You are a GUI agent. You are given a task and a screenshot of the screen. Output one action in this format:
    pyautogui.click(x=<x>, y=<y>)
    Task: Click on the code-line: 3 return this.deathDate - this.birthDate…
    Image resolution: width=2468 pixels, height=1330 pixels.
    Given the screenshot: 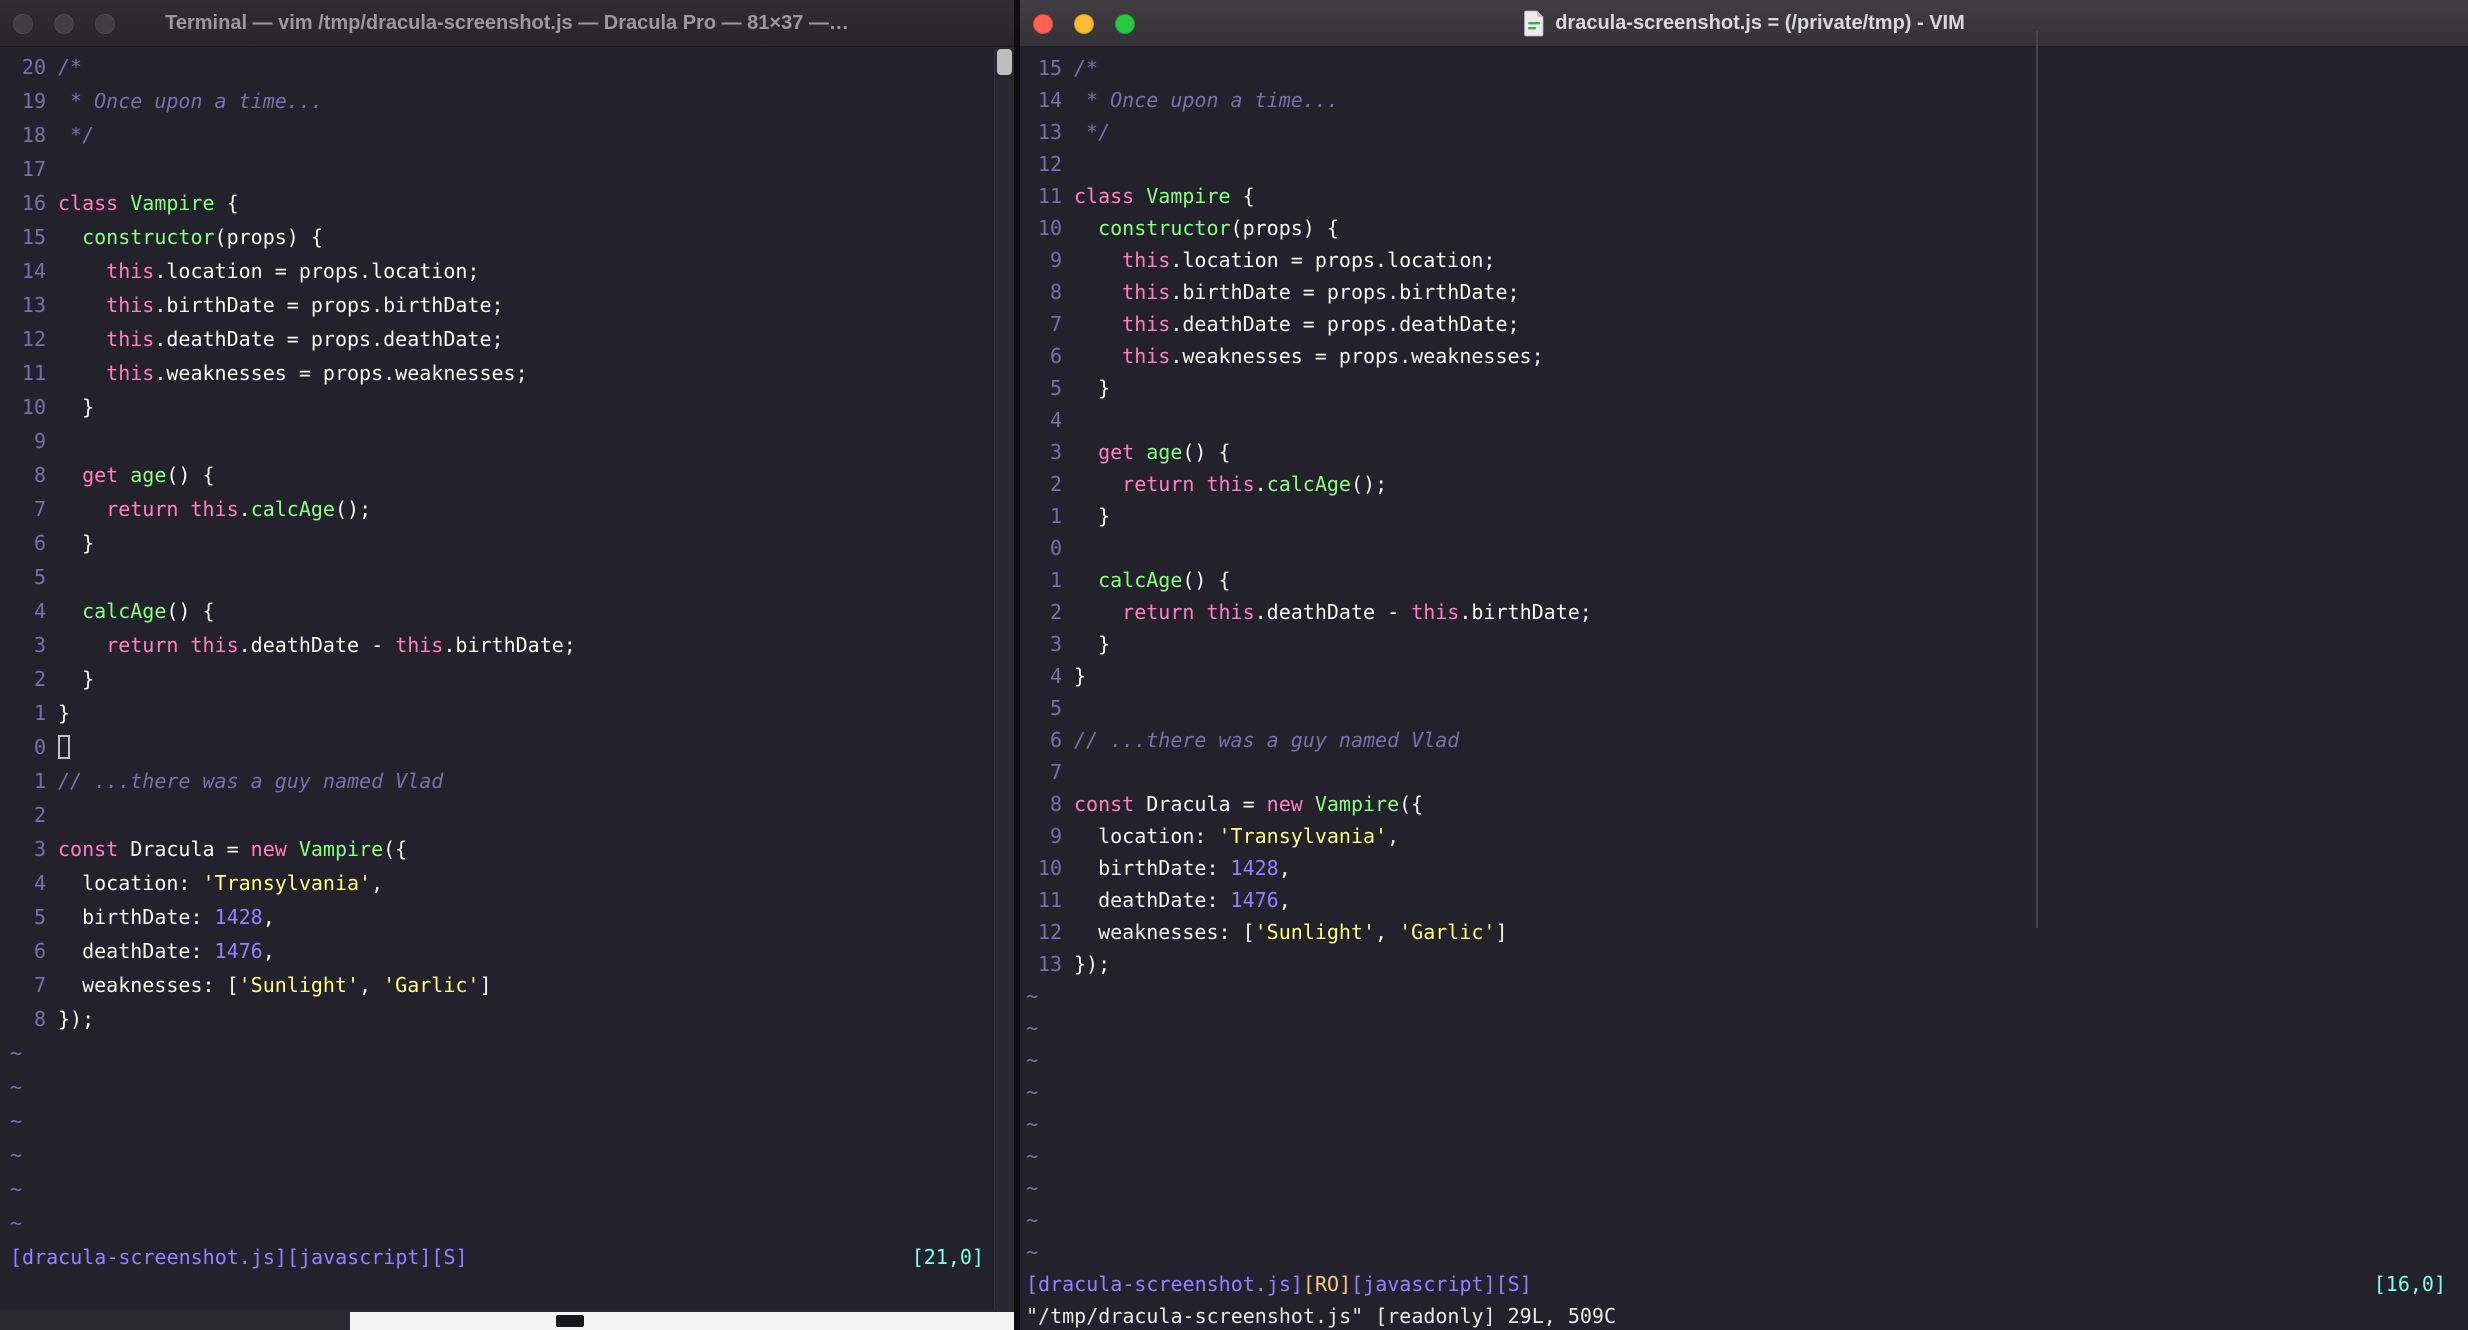 What is the action you would take?
    pyautogui.click(x=512, y=645)
    